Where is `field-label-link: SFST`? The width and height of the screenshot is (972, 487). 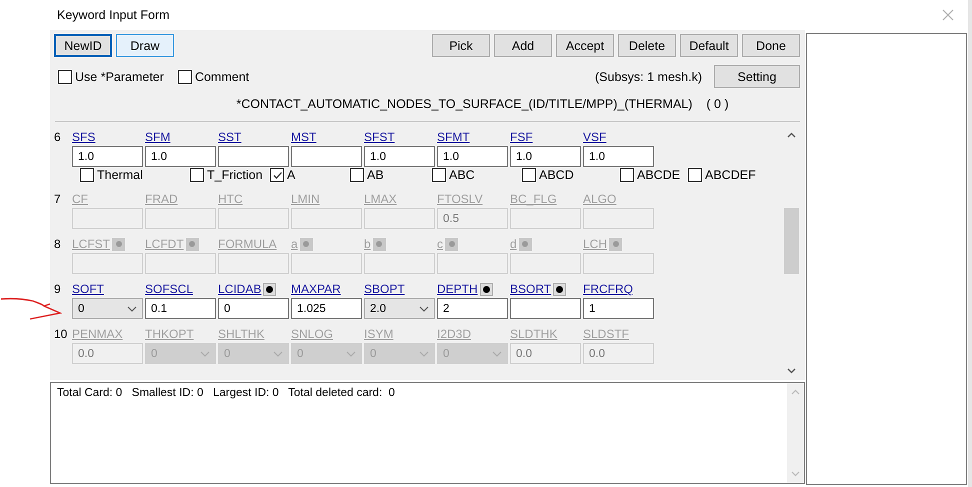
field-label-link: SFST is located at coordinates (379, 137).